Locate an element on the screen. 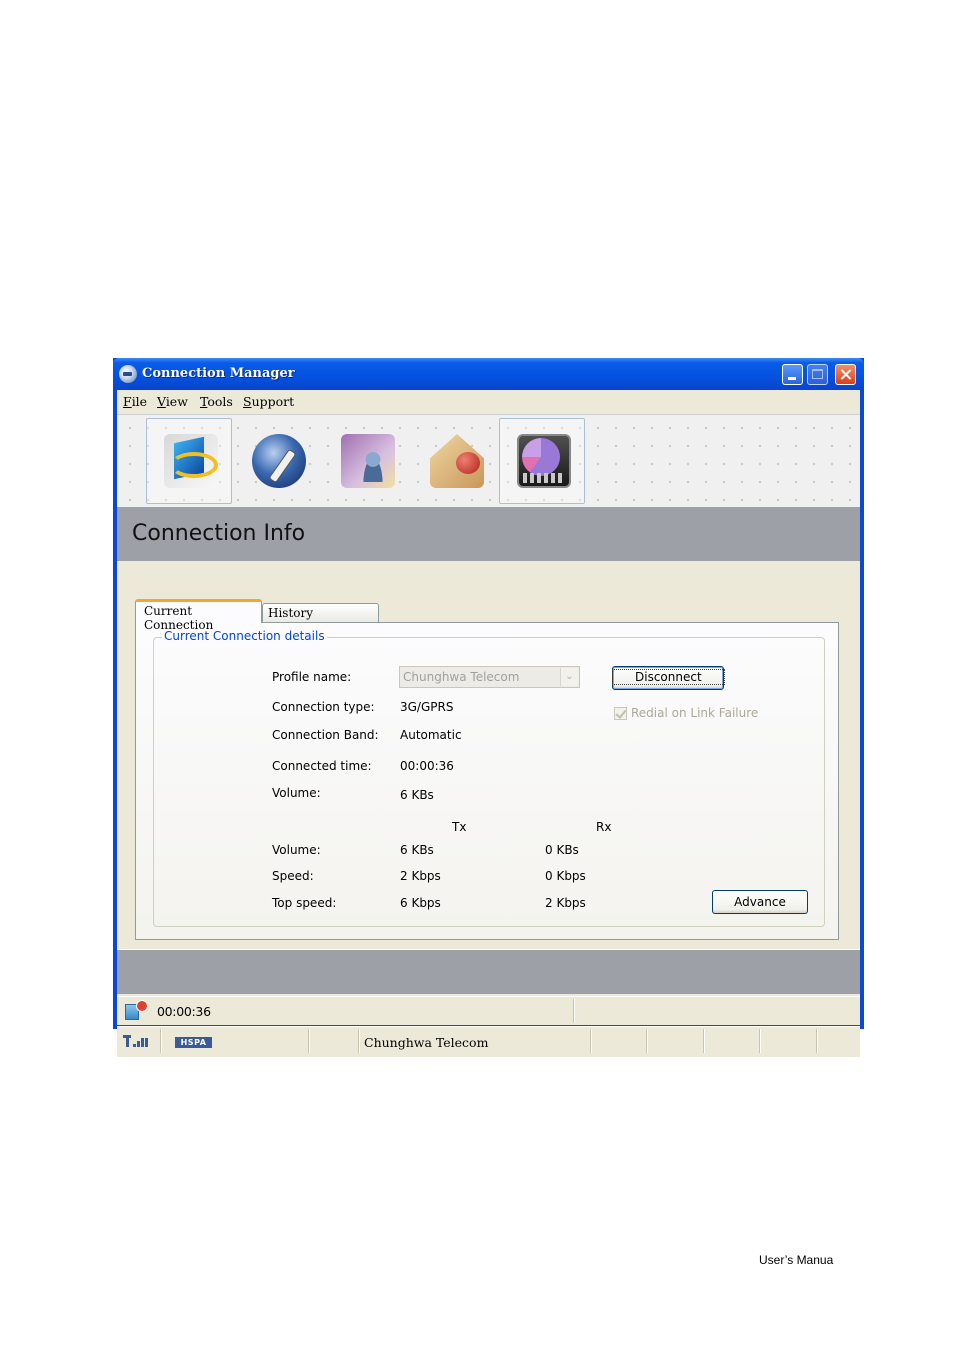 The width and height of the screenshot is (954, 1350). phonebook-contacts-icon is located at coordinates (368, 461).